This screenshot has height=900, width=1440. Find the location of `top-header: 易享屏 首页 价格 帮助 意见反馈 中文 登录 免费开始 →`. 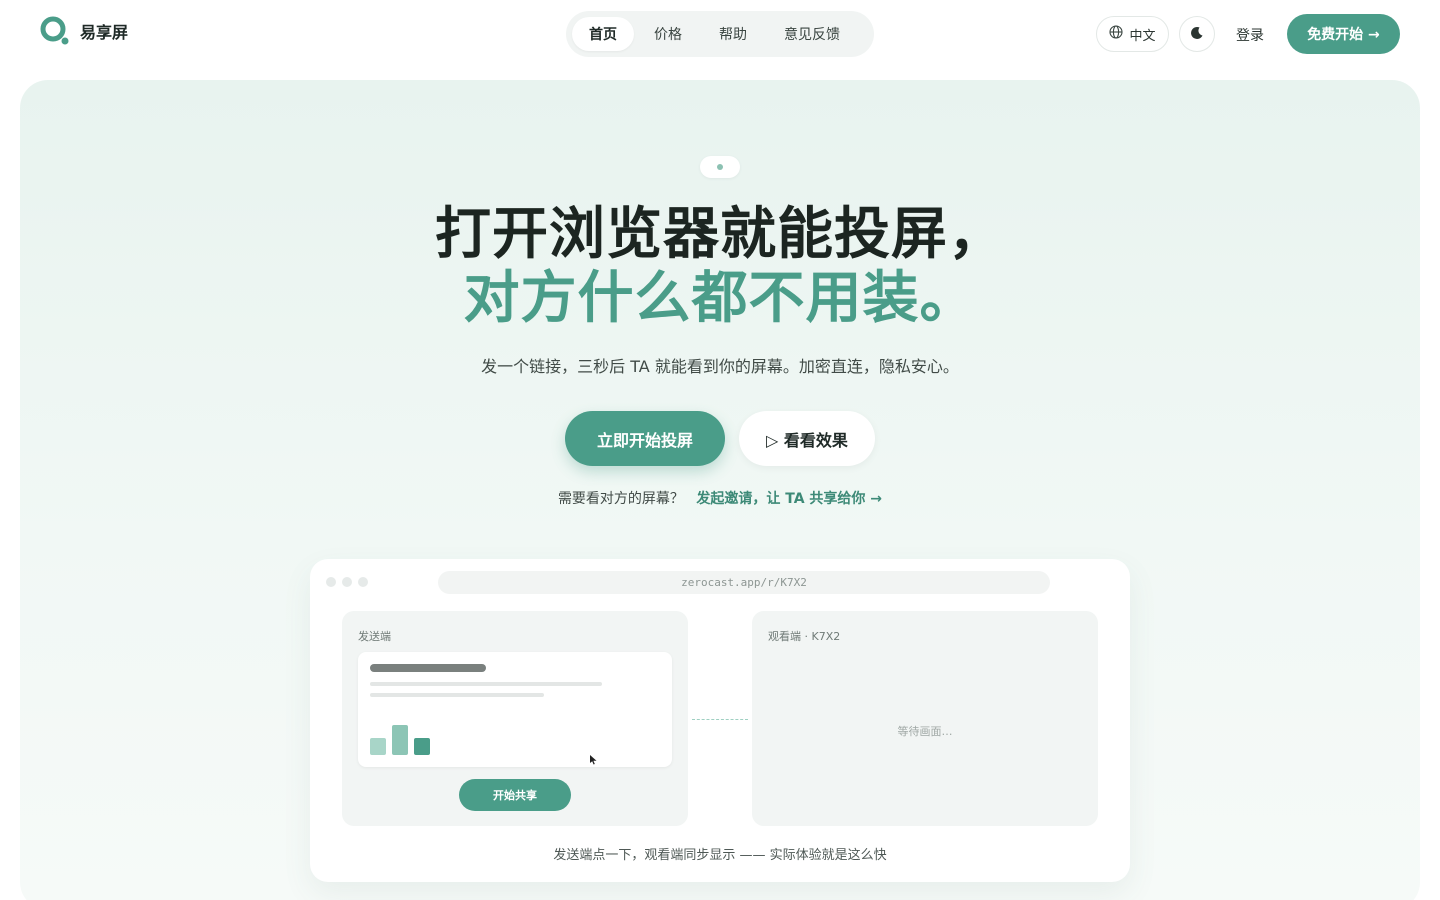

top-header: 易享屏 首页 价格 帮助 意见反馈 中文 登录 免费开始 → is located at coordinates (720, 34).